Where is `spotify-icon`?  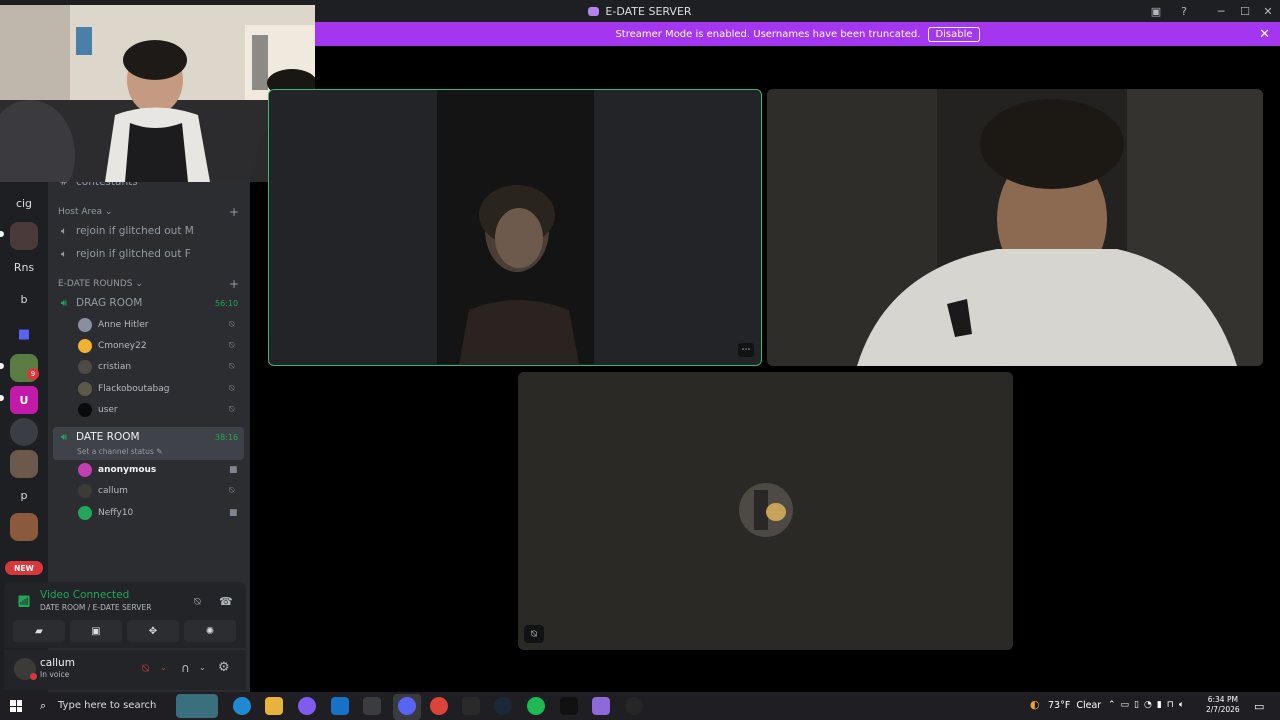 spotify-icon is located at coordinates (536, 706).